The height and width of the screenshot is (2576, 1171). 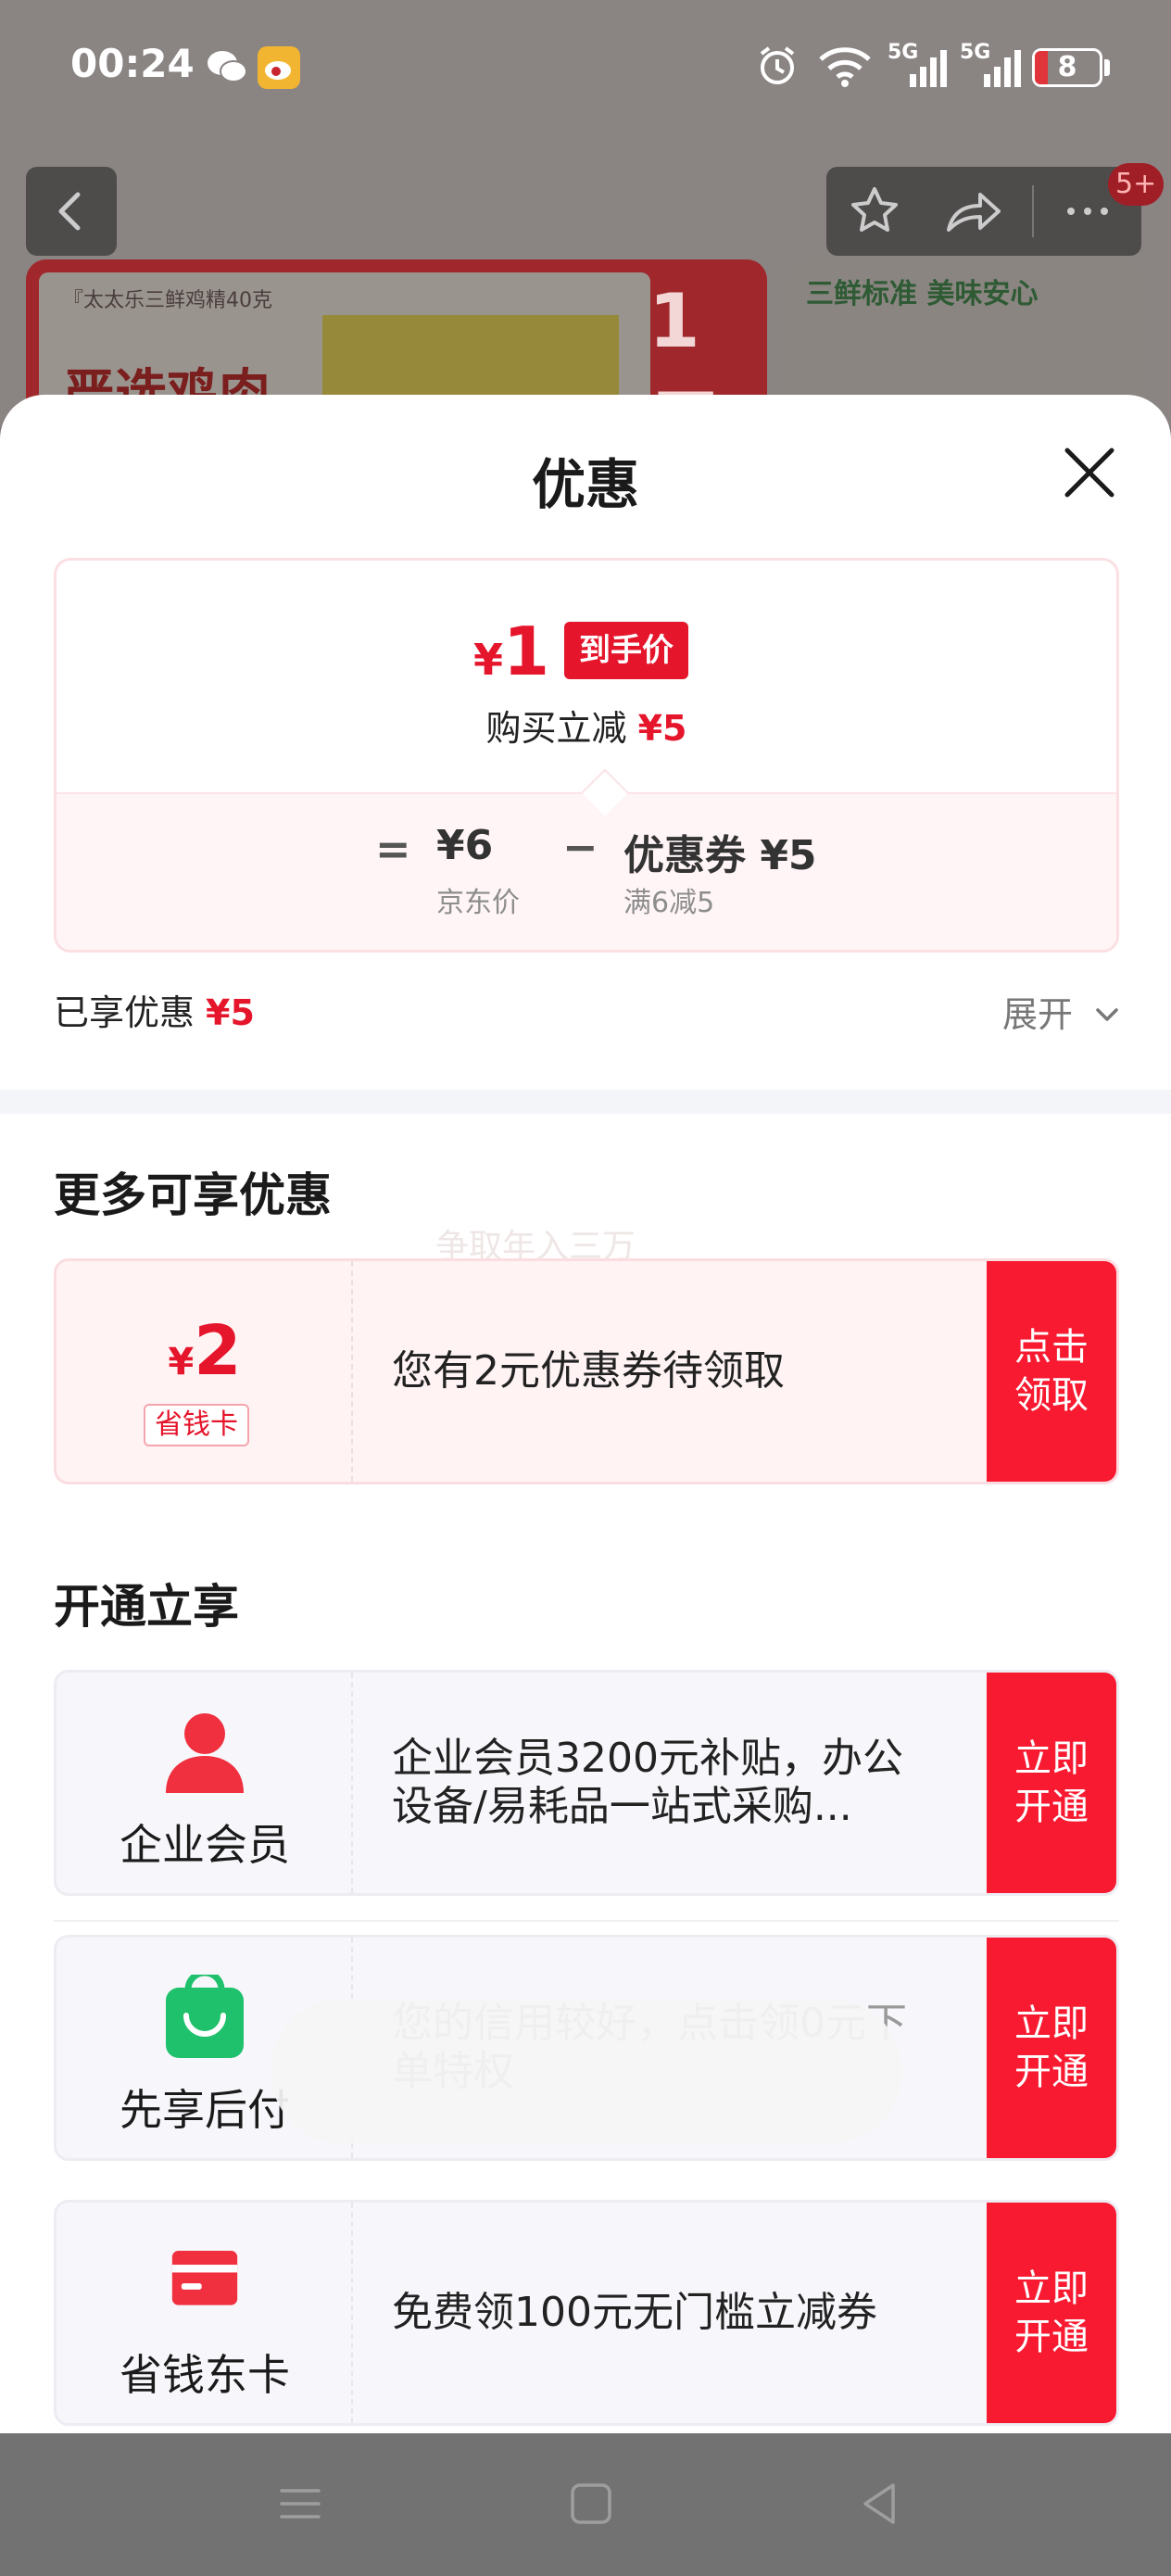 What do you see at coordinates (1107, 68) in the screenshot?
I see `battery-cap` at bounding box center [1107, 68].